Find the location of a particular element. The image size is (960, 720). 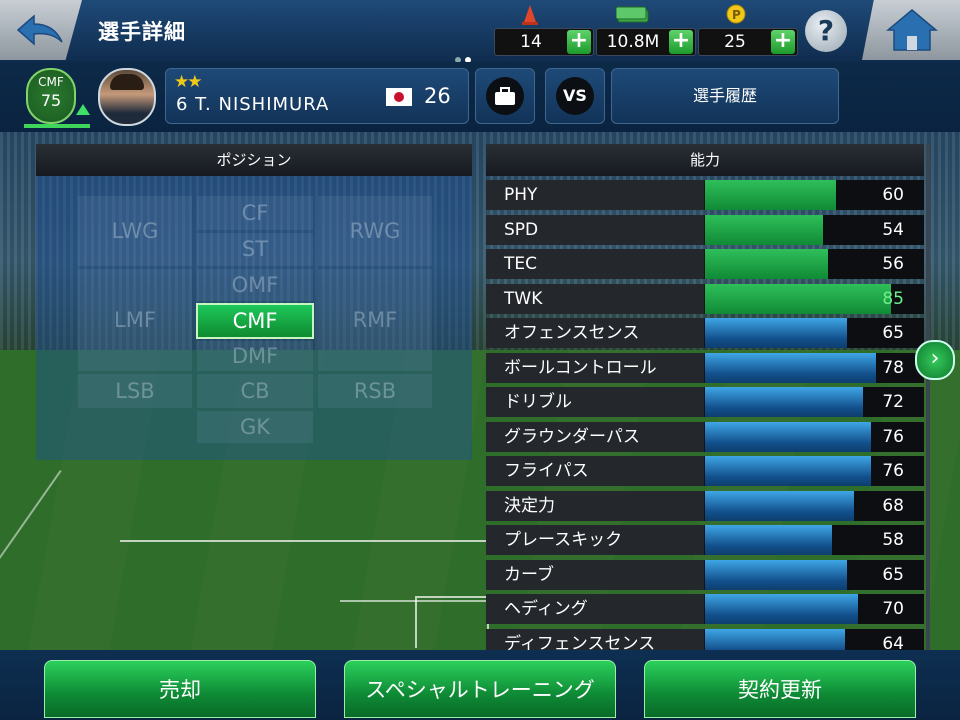

ability-bar-track: 58 is located at coordinates (814, 540).